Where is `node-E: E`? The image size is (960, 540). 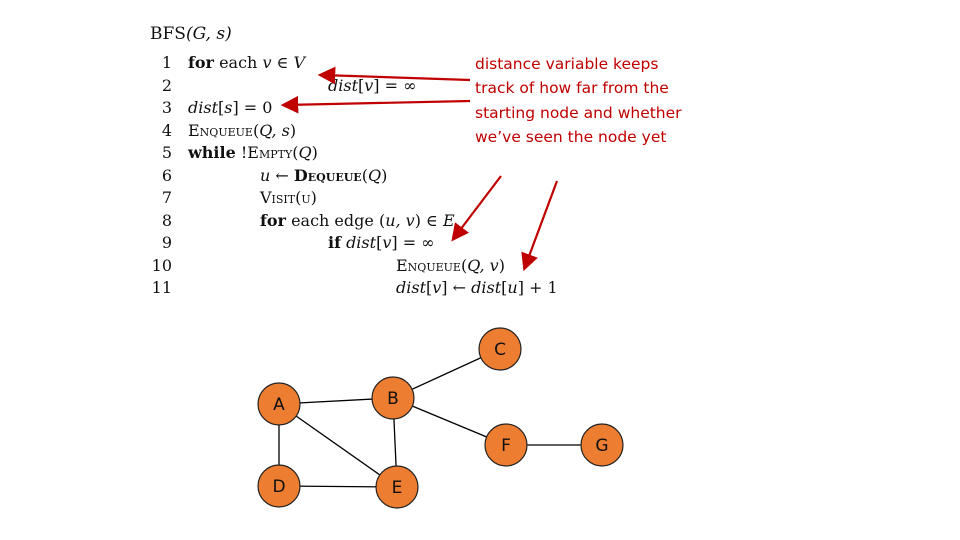 node-E: E is located at coordinates (397, 487).